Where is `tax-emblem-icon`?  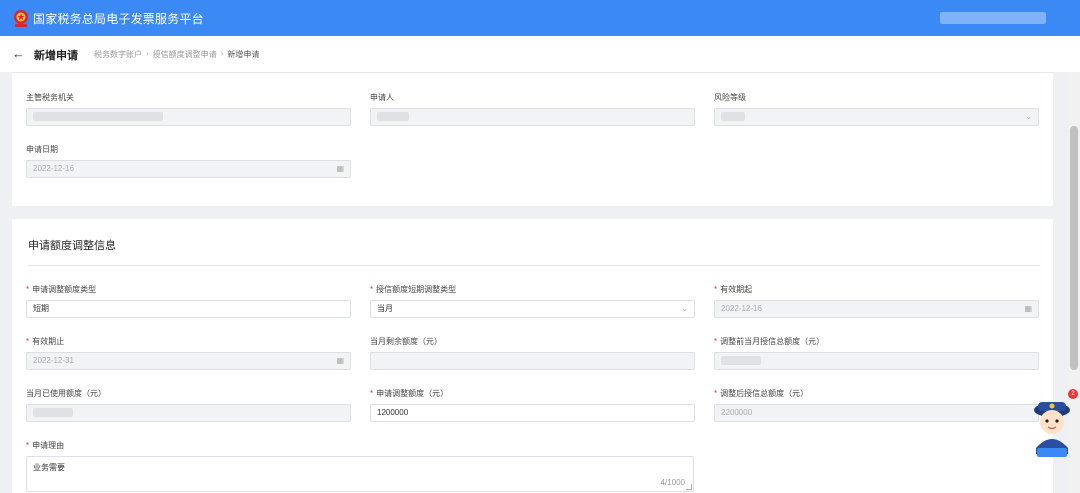
tax-emblem-icon is located at coordinates (21, 18).